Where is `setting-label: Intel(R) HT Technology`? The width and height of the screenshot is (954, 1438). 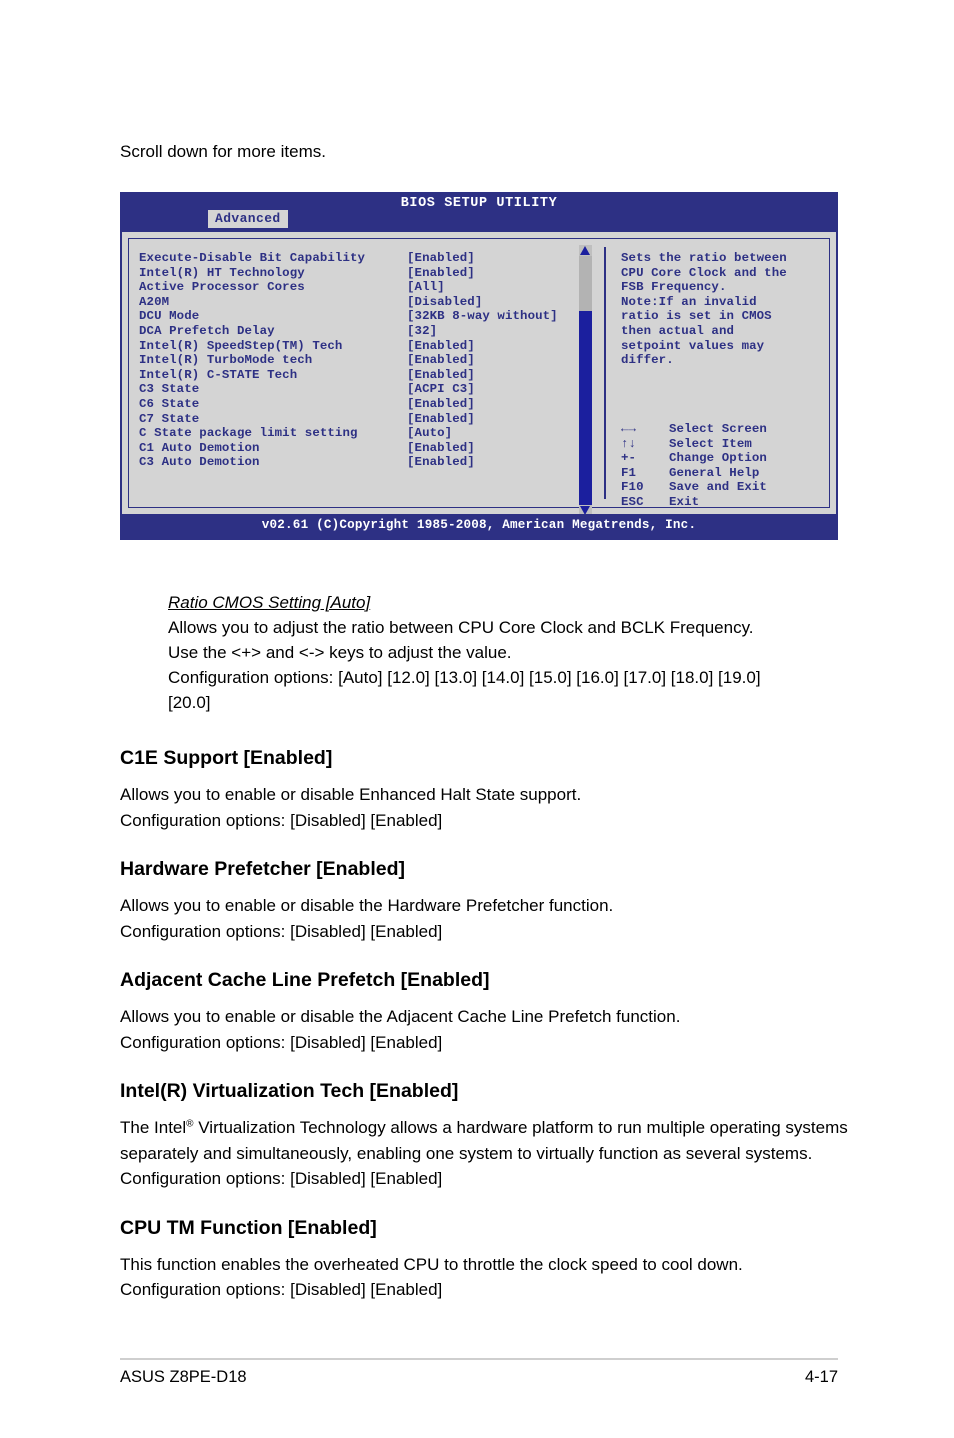
setting-label: Intel(R) HT Technology is located at coordinates (222, 272).